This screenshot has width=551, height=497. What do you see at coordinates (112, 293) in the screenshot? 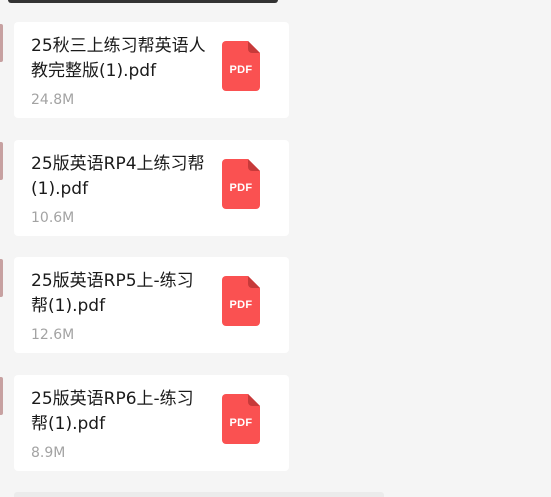
I see `file-name: 25版英语RP5上-练习帮(1).pdf` at bounding box center [112, 293].